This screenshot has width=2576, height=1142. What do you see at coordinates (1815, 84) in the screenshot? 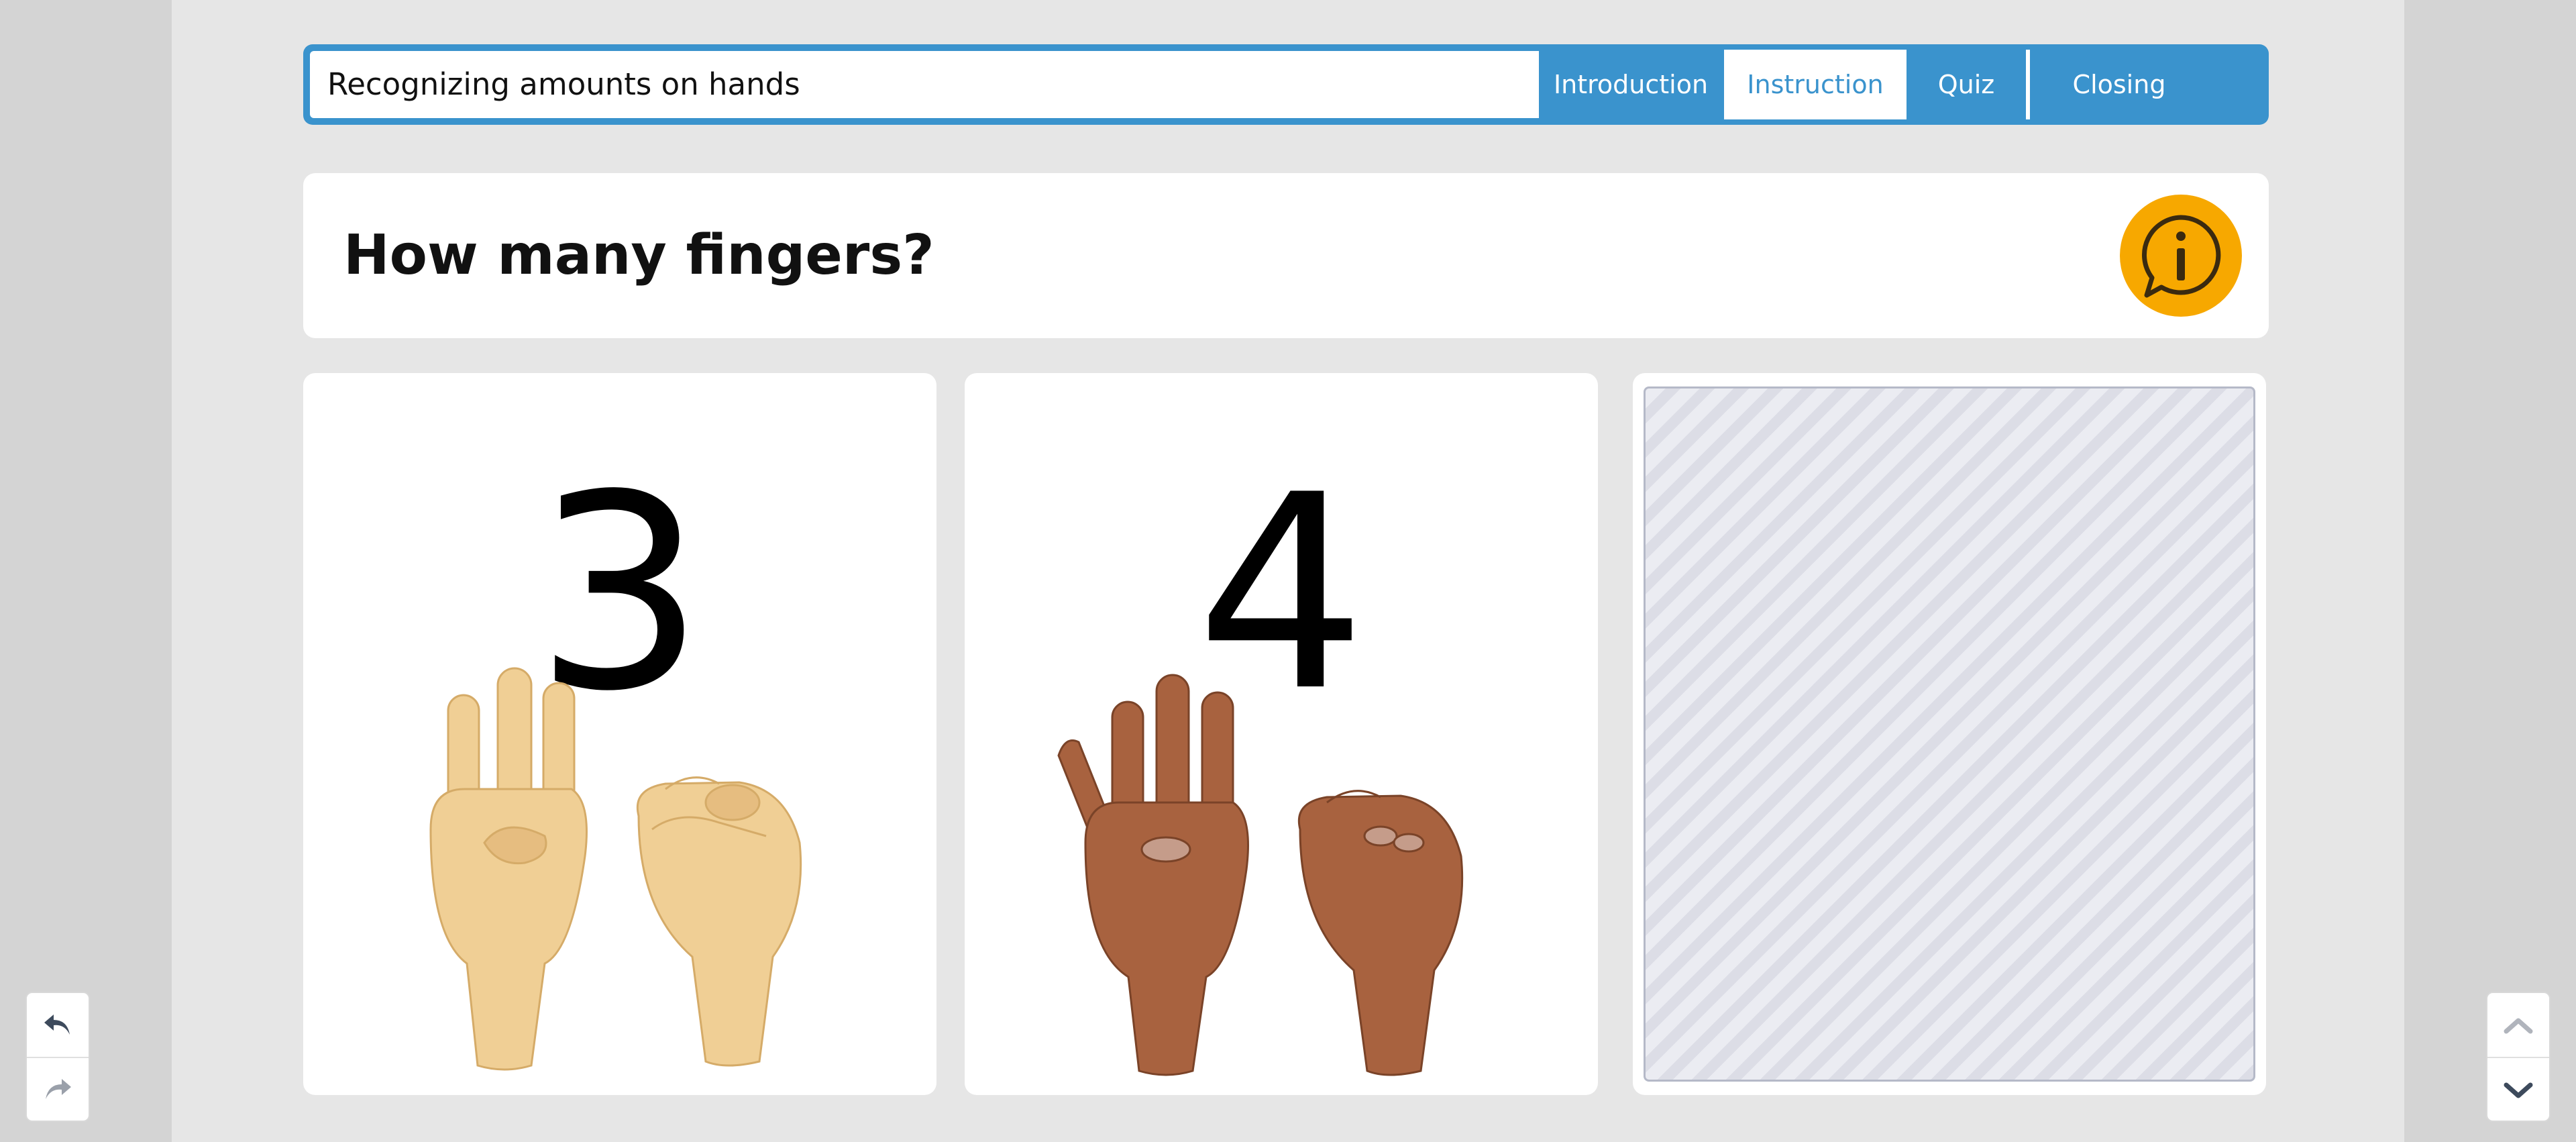
I see `tab-instruction: Instruction` at bounding box center [1815, 84].